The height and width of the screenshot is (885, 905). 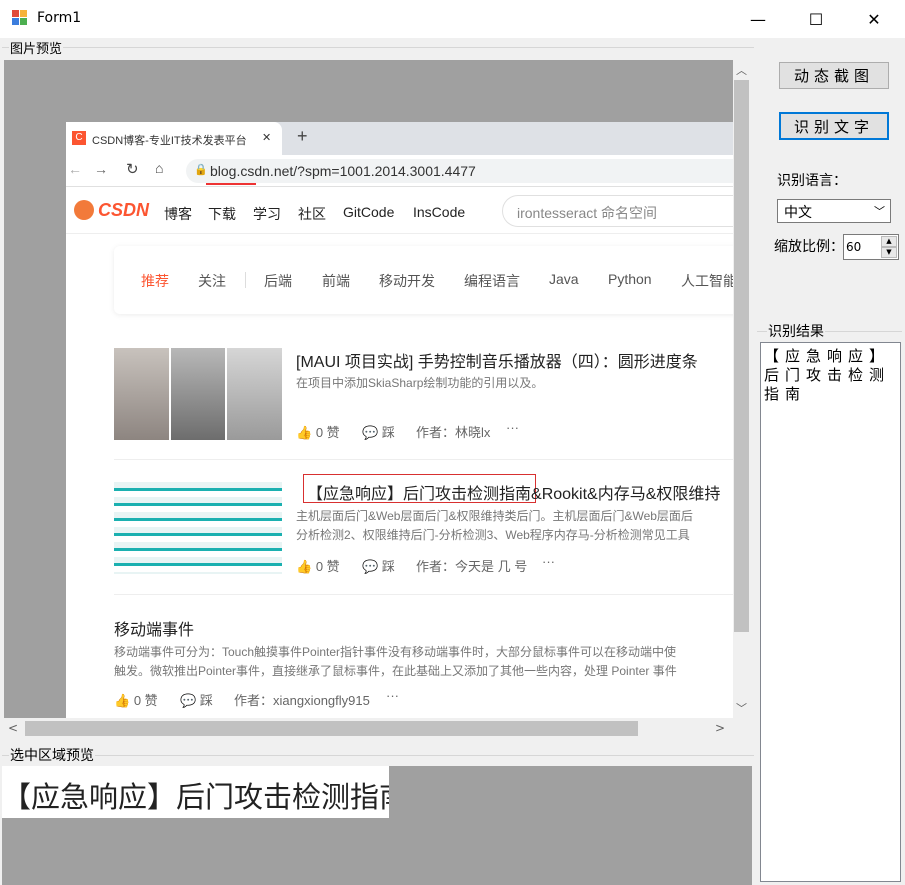 I want to click on loading-indicator, so click(x=231, y=184).